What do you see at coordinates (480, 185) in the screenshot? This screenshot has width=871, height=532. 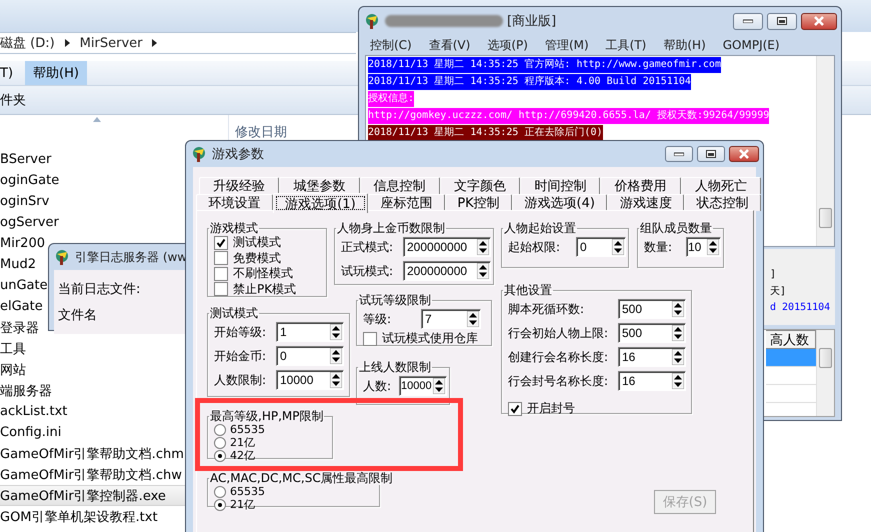 I see `tab: 文字颜色` at bounding box center [480, 185].